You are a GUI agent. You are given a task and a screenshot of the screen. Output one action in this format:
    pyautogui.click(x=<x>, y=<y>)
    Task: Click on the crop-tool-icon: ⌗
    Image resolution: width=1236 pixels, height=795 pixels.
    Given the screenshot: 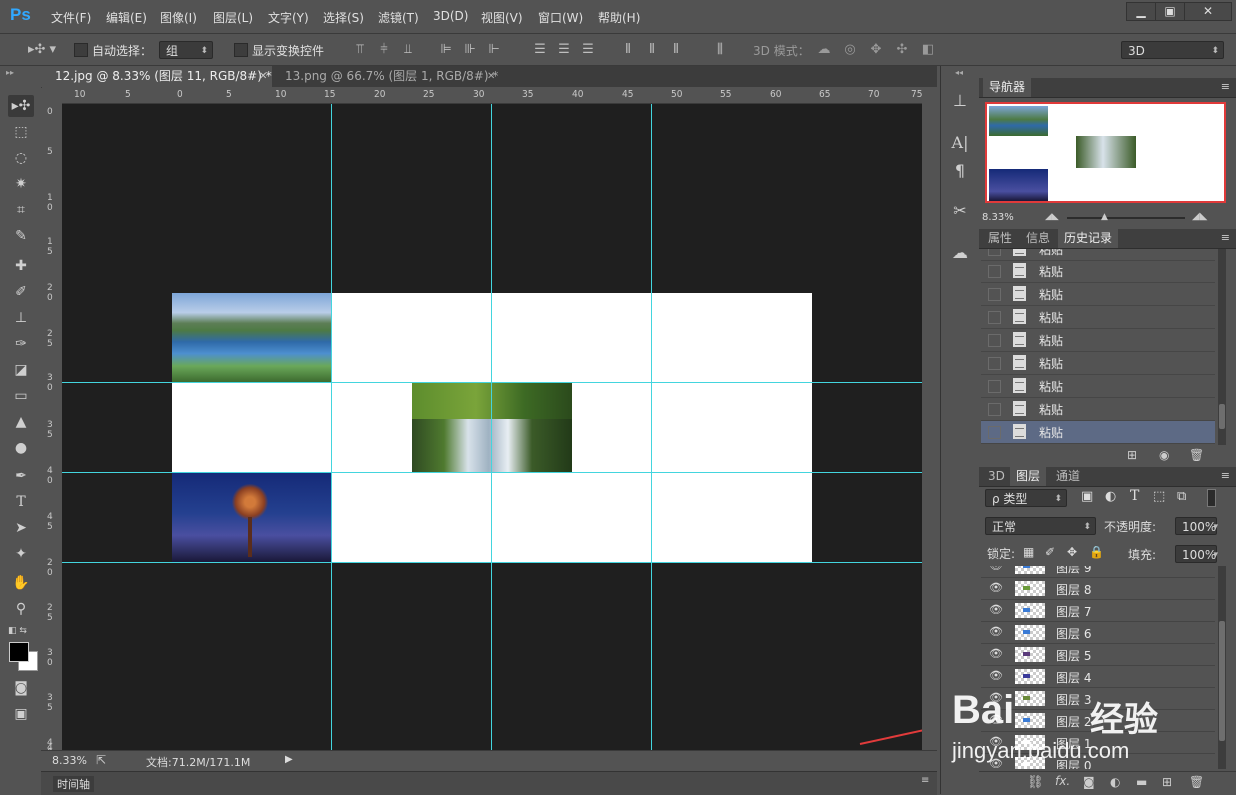 What is the action you would take?
    pyautogui.click(x=21, y=210)
    